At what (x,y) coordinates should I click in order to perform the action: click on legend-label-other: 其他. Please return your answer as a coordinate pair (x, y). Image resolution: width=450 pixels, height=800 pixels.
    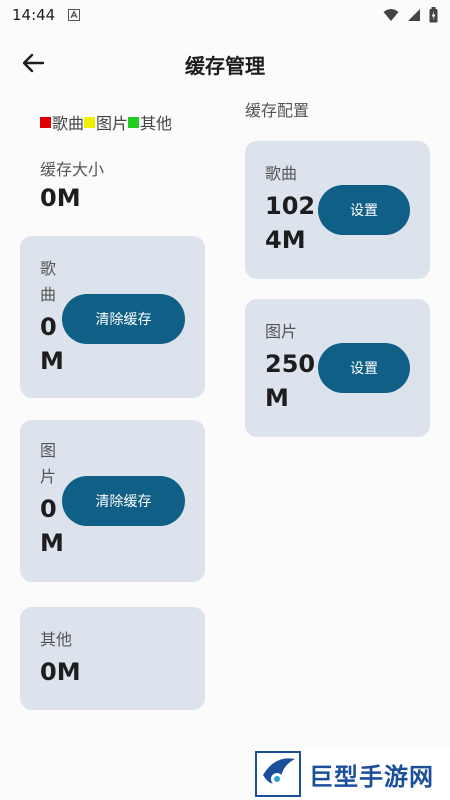
    Looking at the image, I should click on (156, 123).